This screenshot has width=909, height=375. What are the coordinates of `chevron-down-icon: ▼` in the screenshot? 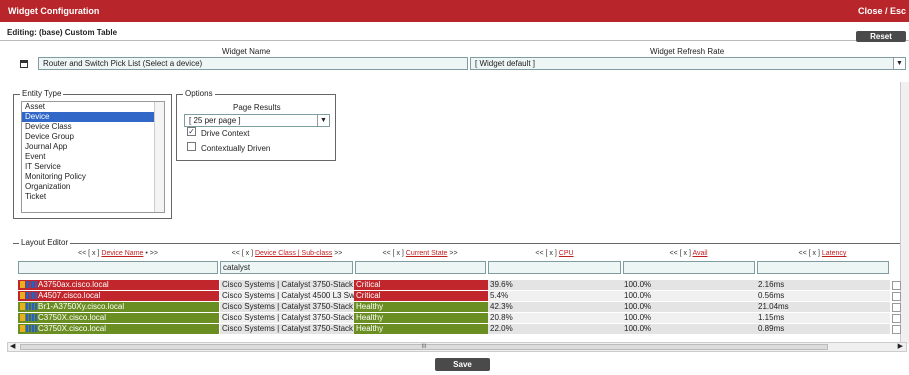 It's located at (899, 63).